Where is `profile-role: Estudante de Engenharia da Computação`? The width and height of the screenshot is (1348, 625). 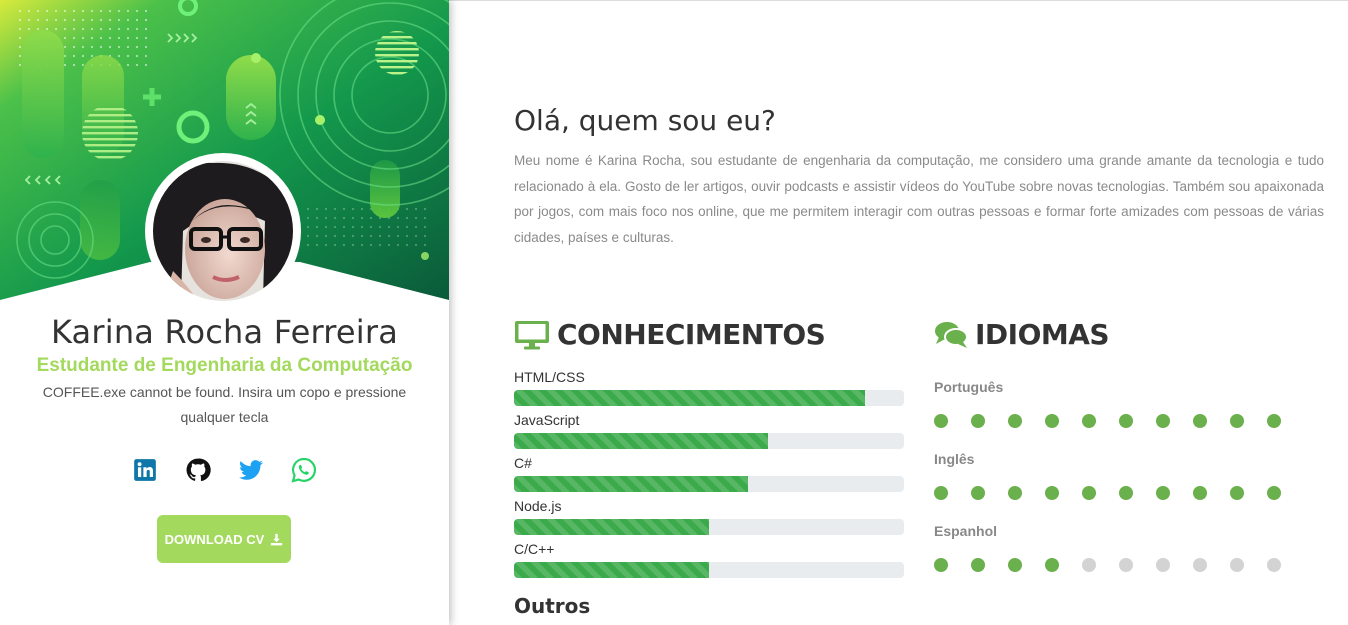
profile-role: Estudante de Engenharia da Computação is located at coordinates (224, 365).